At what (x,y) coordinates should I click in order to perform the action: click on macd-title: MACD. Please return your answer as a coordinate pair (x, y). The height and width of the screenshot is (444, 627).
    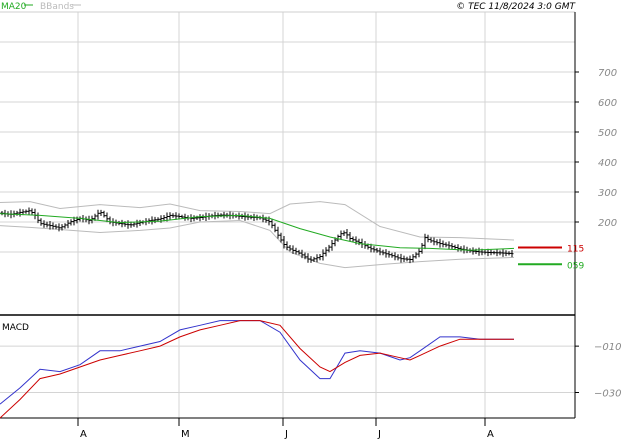
    Looking at the image, I should click on (15, 328).